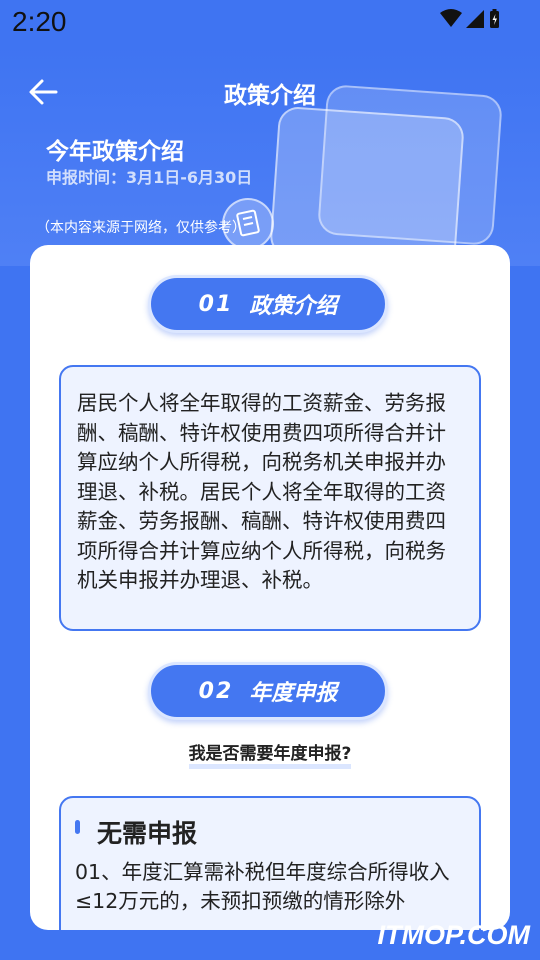 Image resolution: width=540 pixels, height=960 pixels. Describe the element at coordinates (494, 18) in the screenshot. I see `battery-icon` at that location.